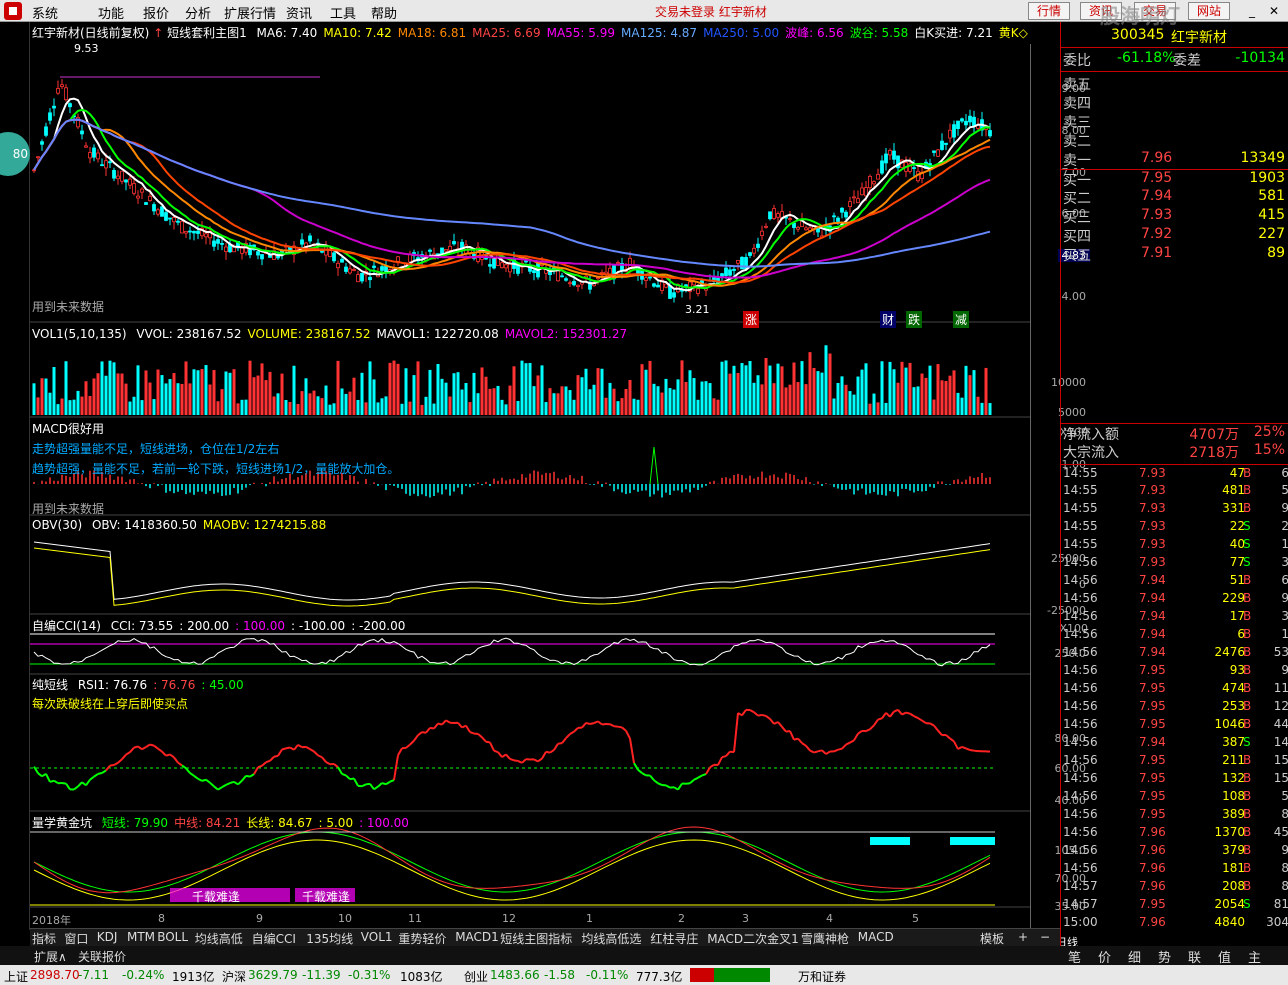  What do you see at coordinates (1214, 435) in the screenshot?
I see `flow-amount: 4707万` at bounding box center [1214, 435].